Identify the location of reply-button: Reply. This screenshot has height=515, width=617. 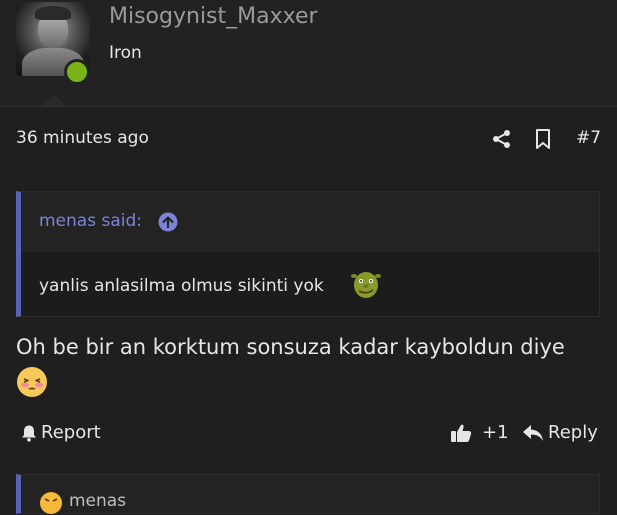
(560, 432).